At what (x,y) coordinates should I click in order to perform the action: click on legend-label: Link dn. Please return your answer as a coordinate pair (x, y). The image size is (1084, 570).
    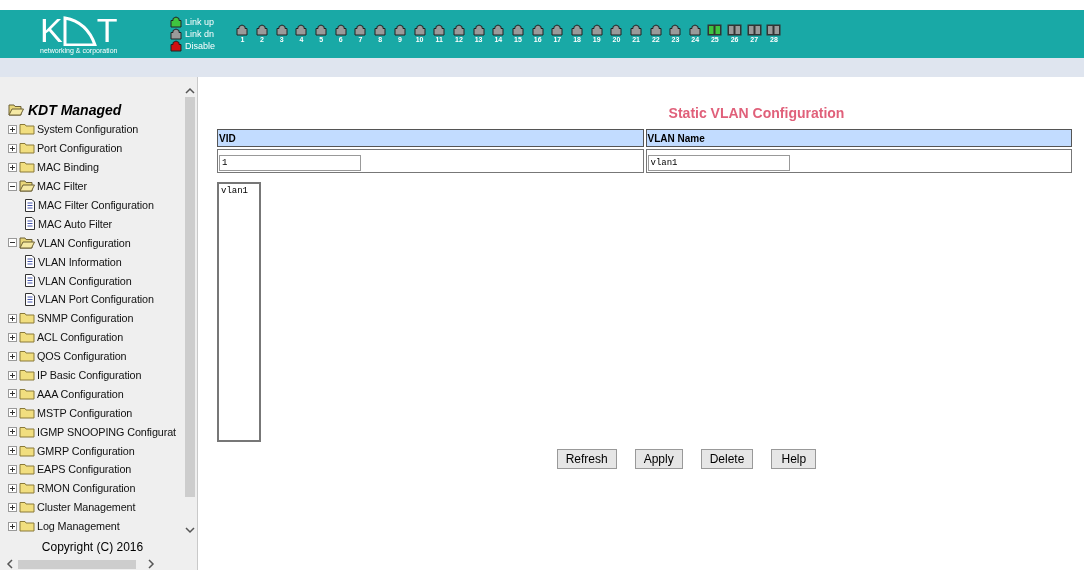
    Looking at the image, I should click on (200, 34).